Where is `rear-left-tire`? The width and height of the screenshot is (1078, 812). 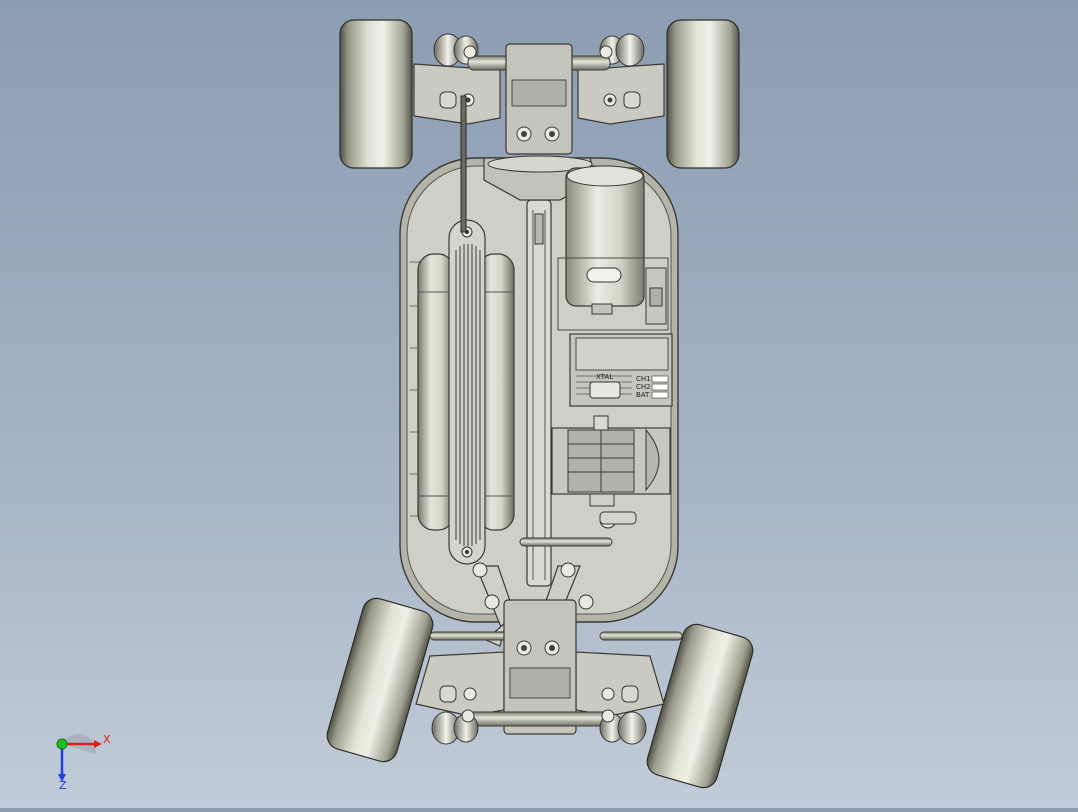 rear-left-tire is located at coordinates (380, 680).